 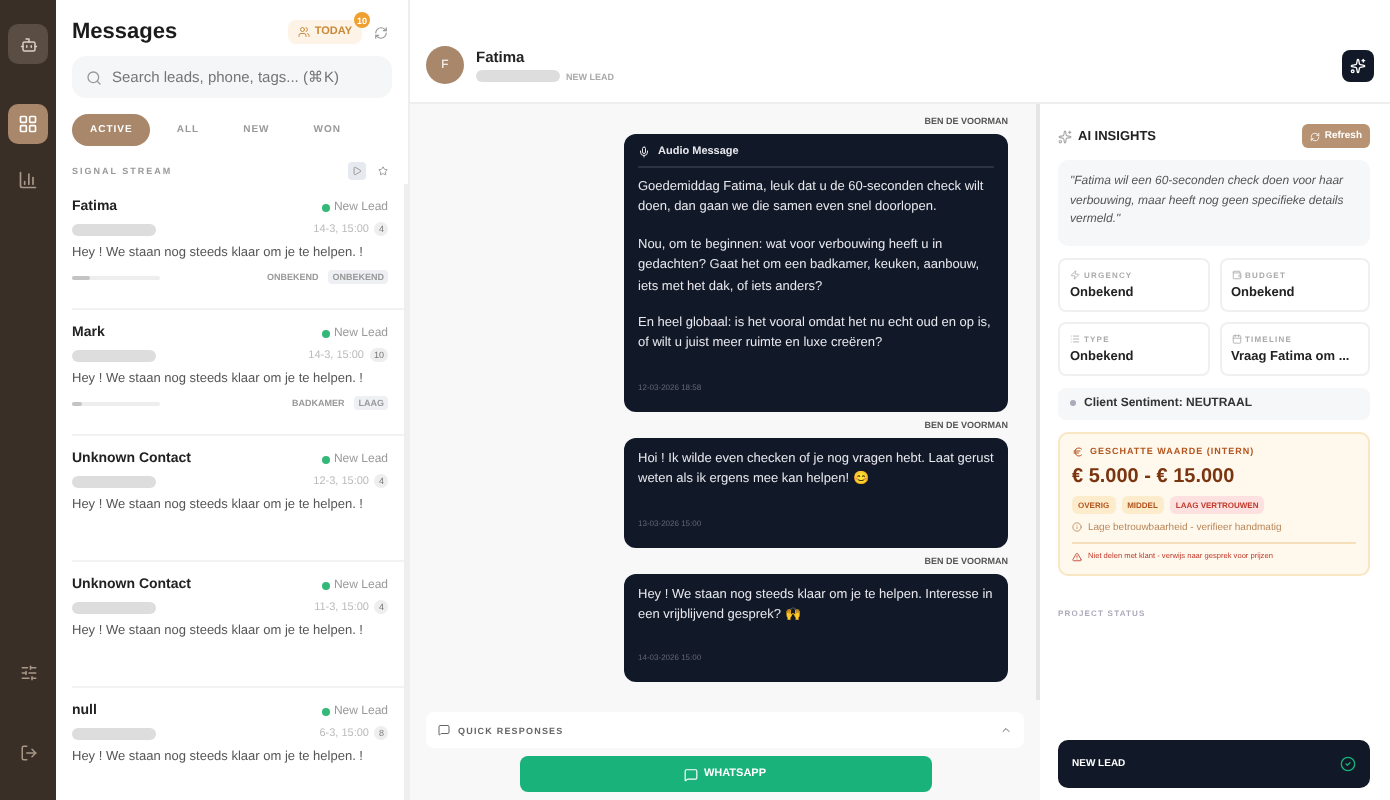 I want to click on robot-icon, so click(x=28, y=44).